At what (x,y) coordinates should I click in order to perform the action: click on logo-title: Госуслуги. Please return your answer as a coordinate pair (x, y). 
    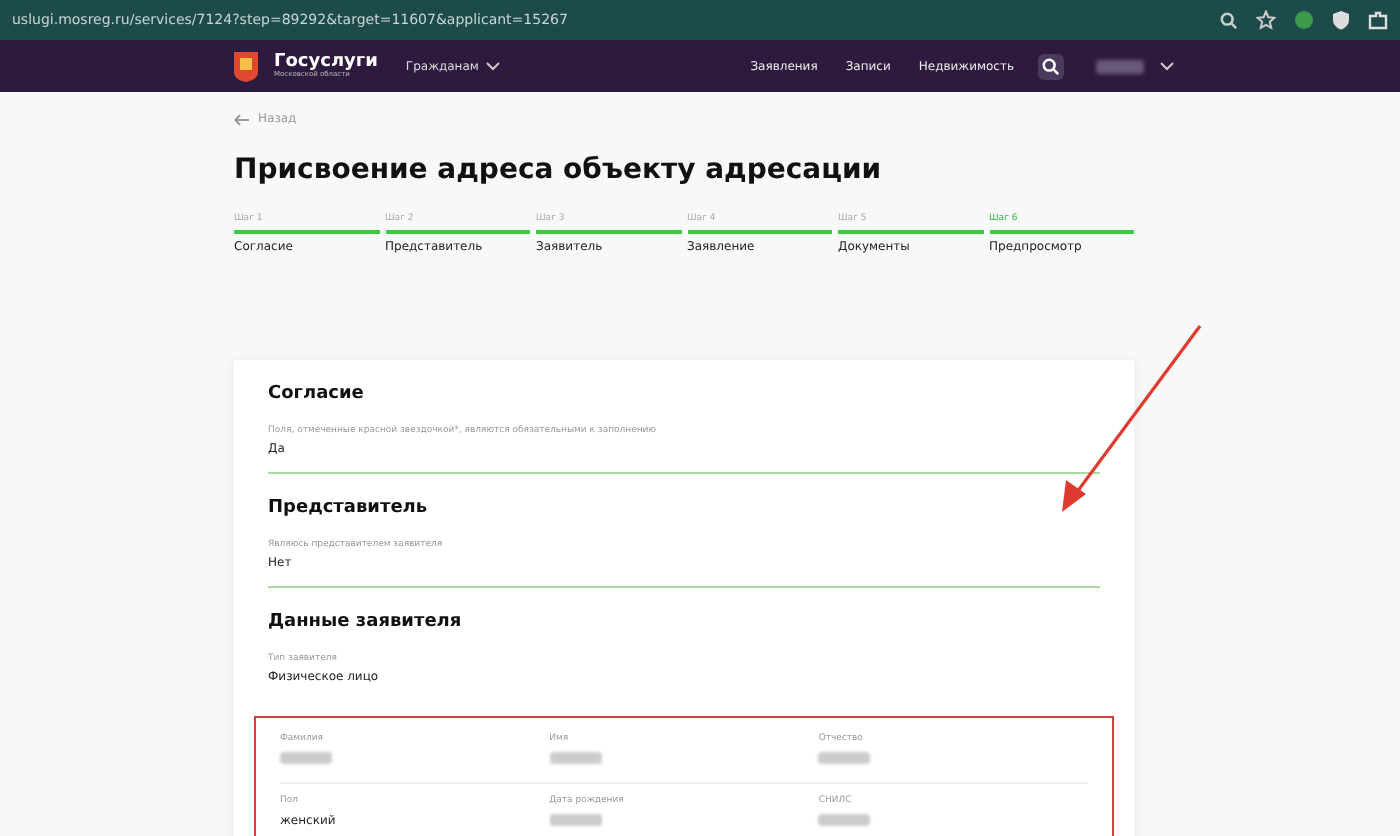
    Looking at the image, I should click on (326, 62).